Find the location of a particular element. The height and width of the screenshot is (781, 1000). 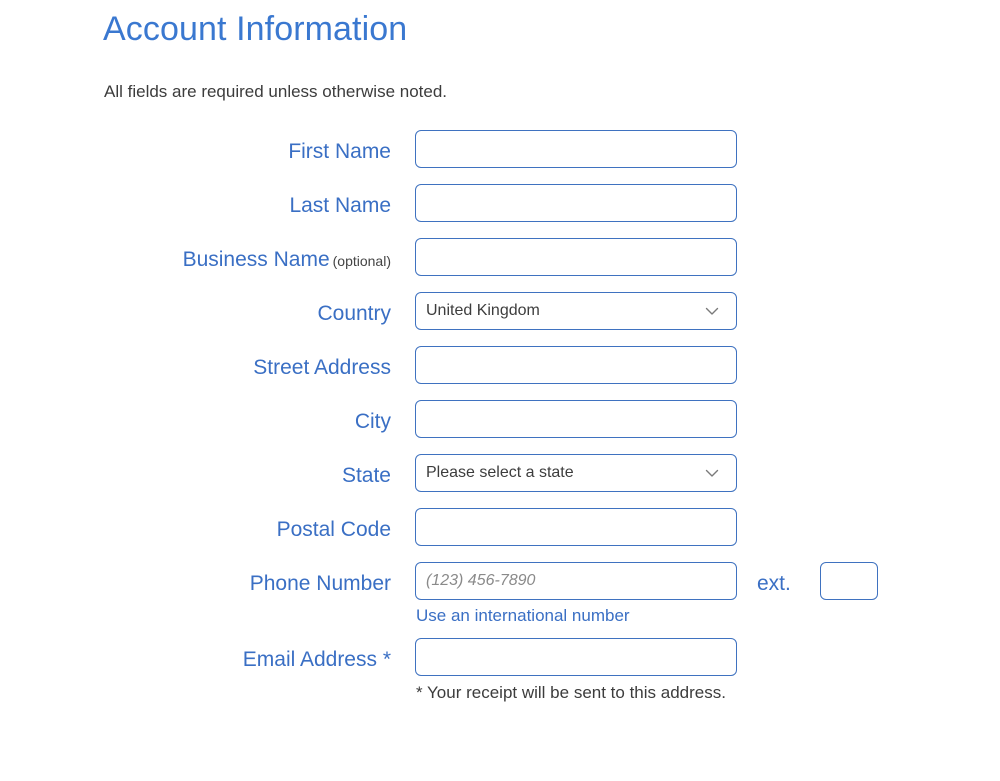

form-row-first-name: First Name is located at coordinates (500, 157).